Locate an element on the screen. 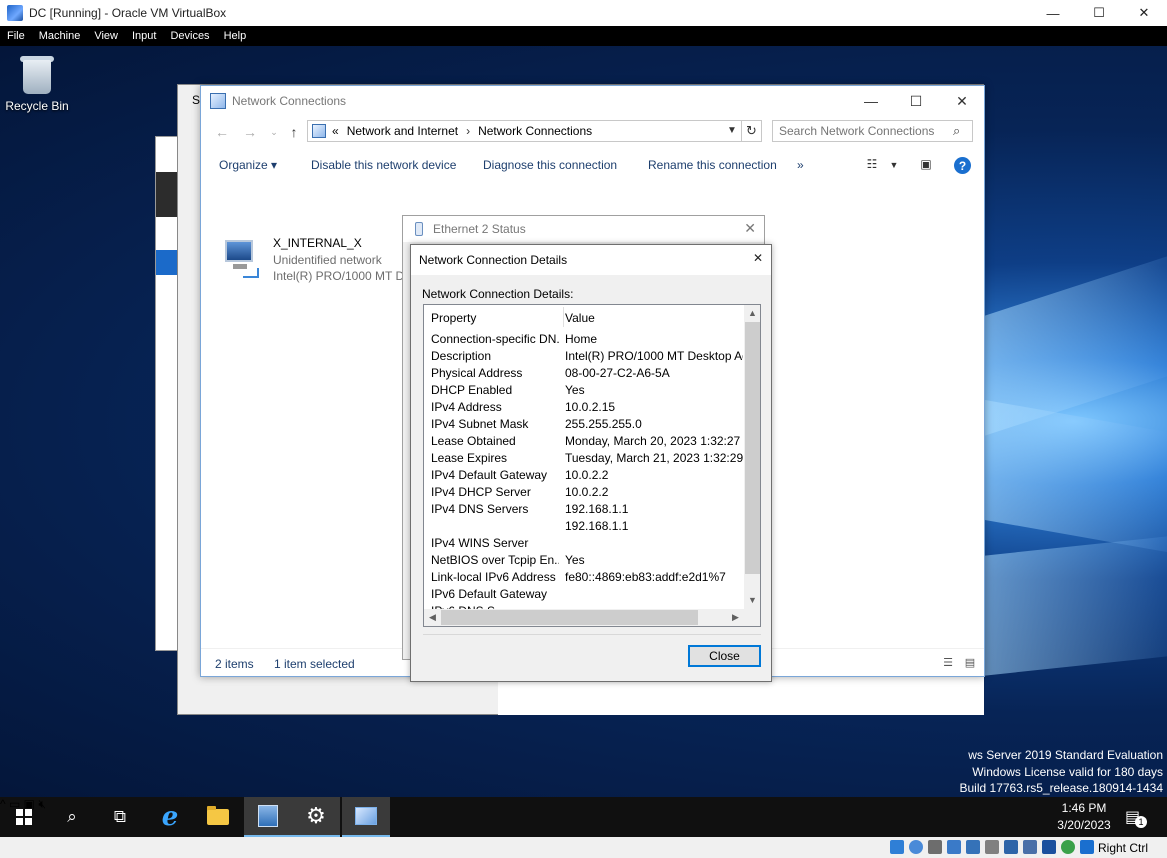 The image size is (1167, 858). display-icon is located at coordinates (1011, 847).